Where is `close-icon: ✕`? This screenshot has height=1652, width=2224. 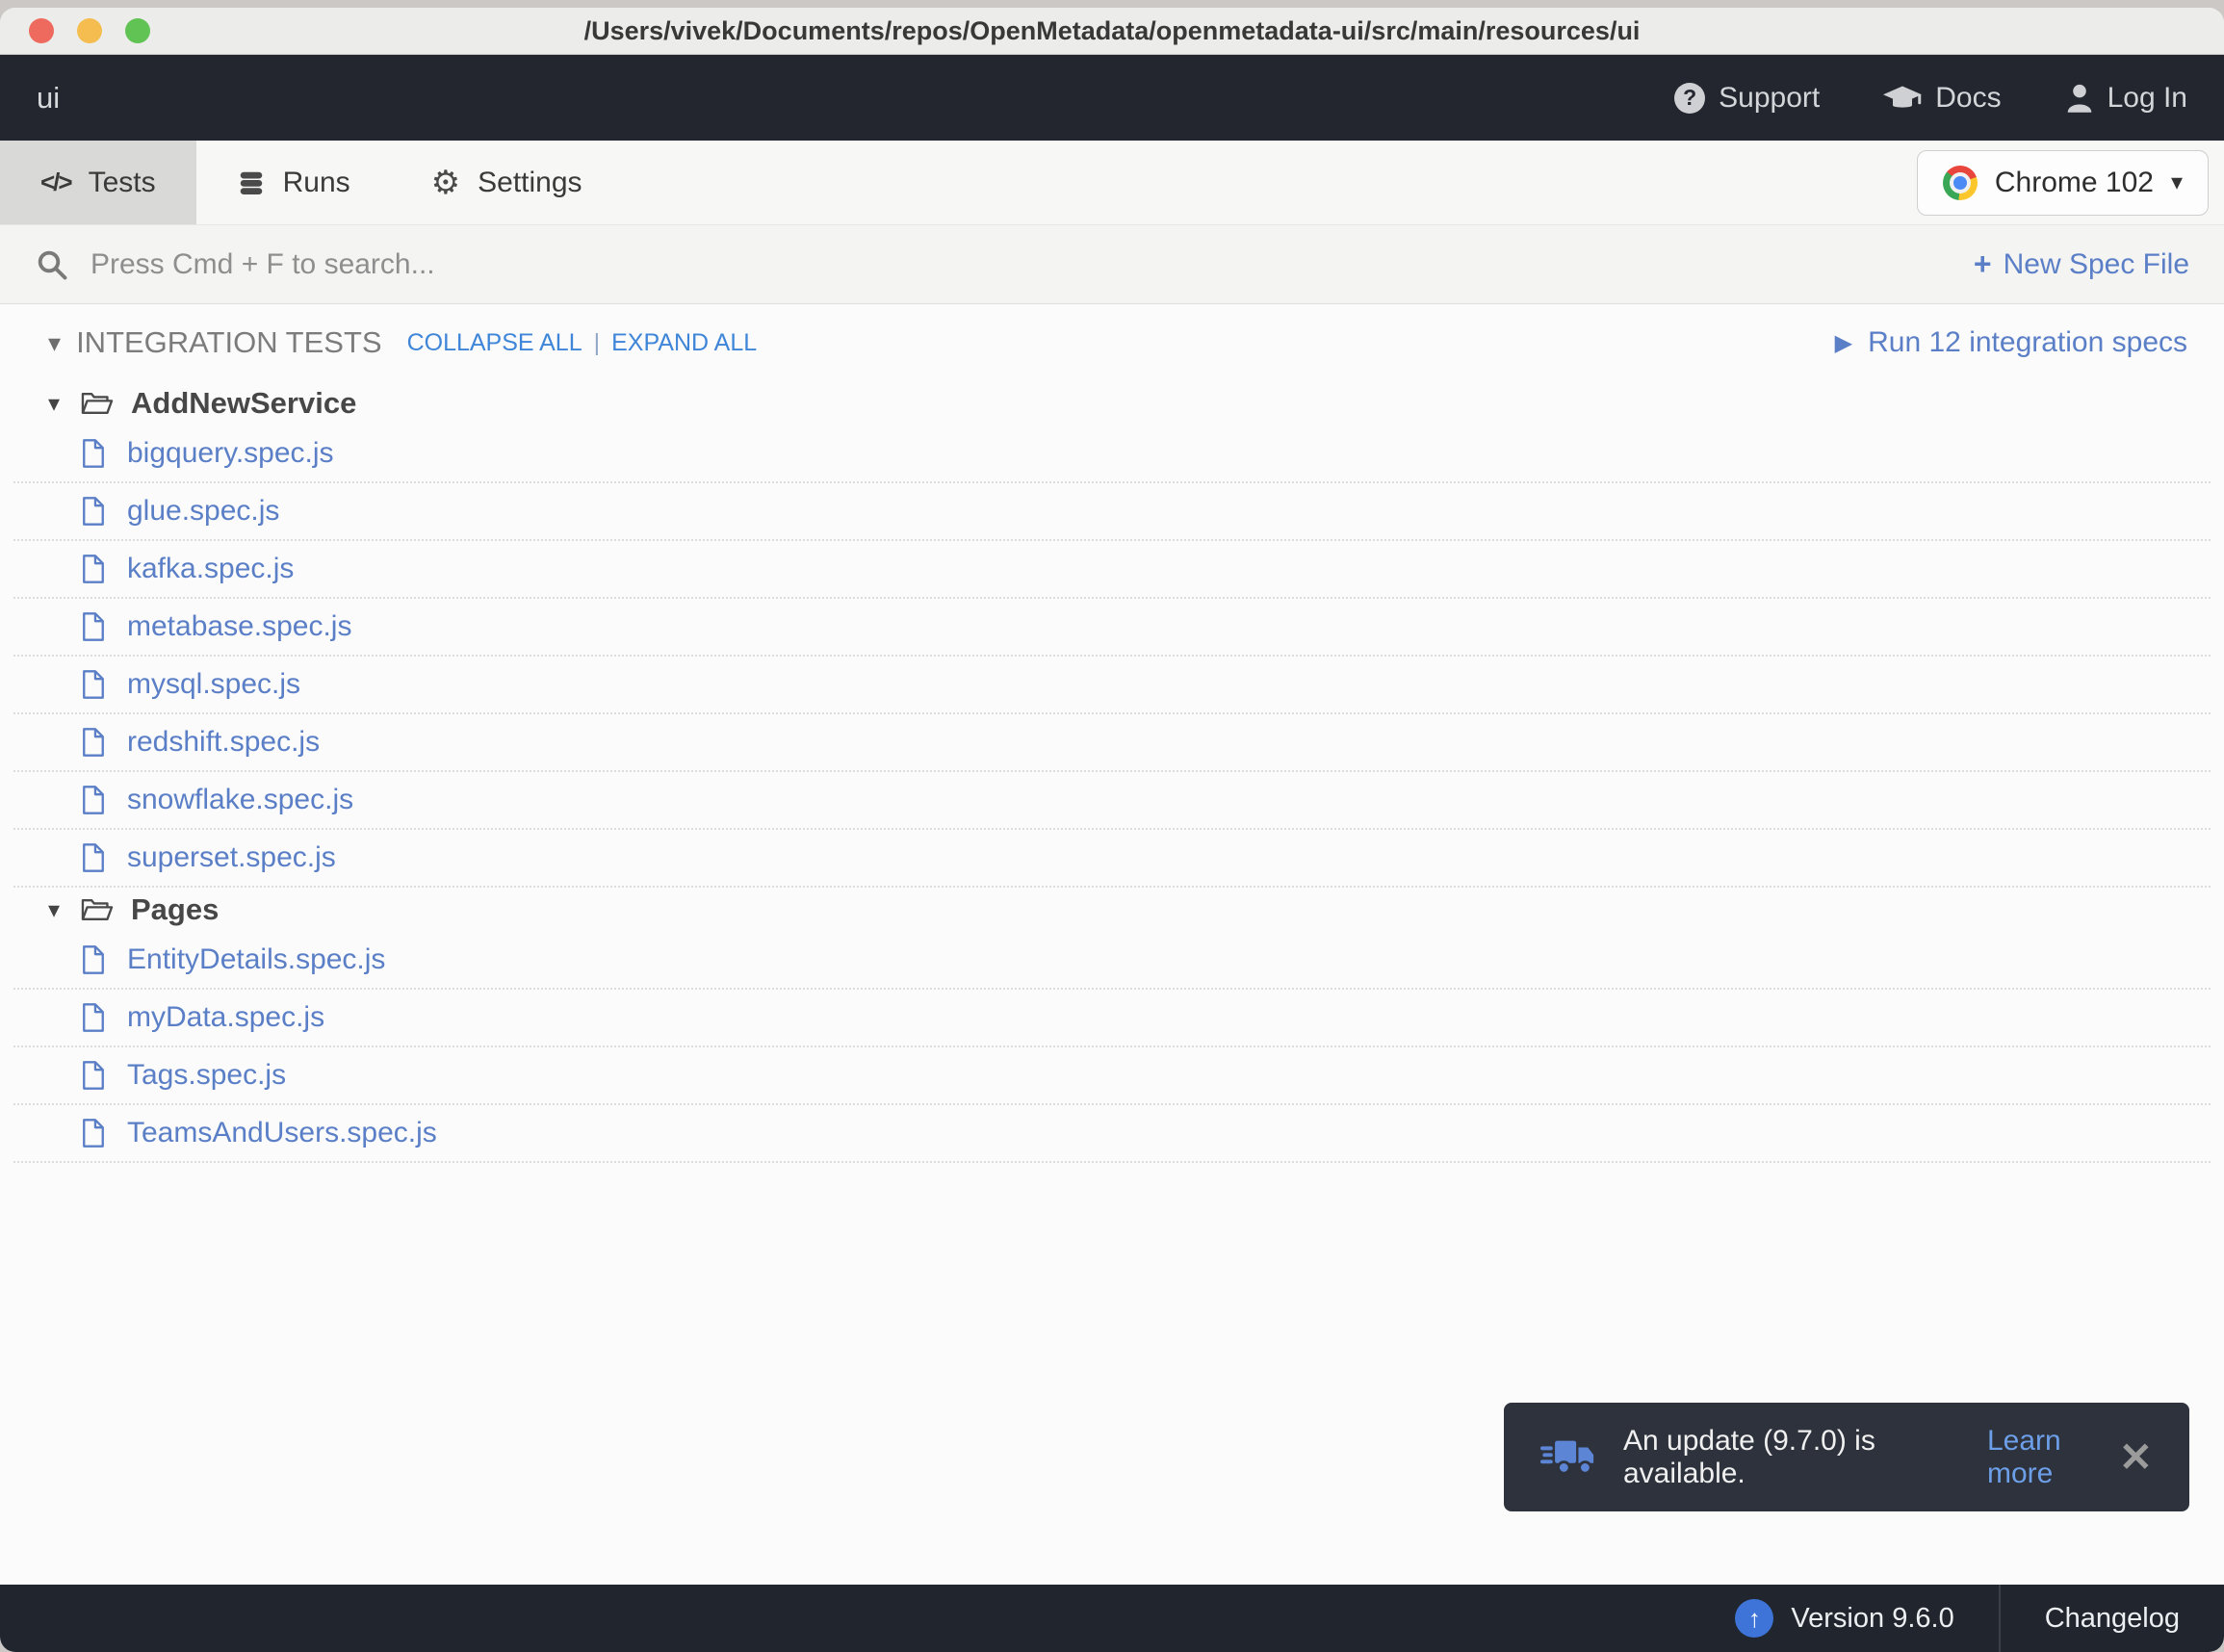
close-icon: ✕ is located at coordinates (2136, 1457).